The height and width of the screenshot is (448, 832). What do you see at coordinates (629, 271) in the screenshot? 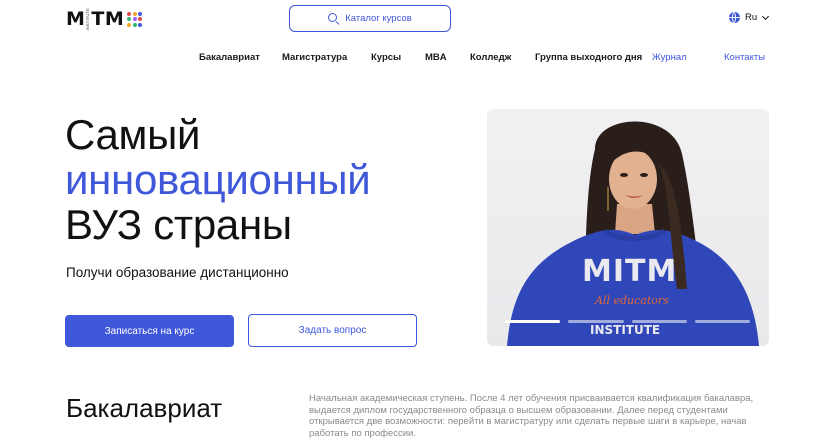
I see `svg-text: MITM` at bounding box center [629, 271].